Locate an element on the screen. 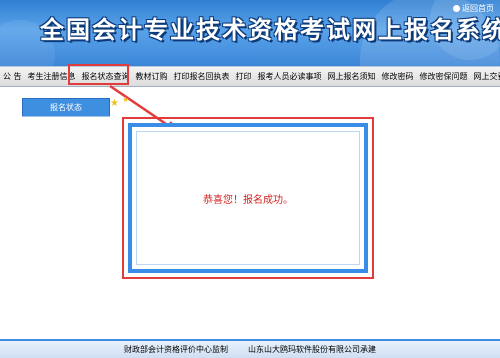 The height and width of the screenshot is (358, 500). footer: 财政部会计资格评价中心监制 山东山大鸥玛软件股份有限公司承建 is located at coordinates (250, 349).